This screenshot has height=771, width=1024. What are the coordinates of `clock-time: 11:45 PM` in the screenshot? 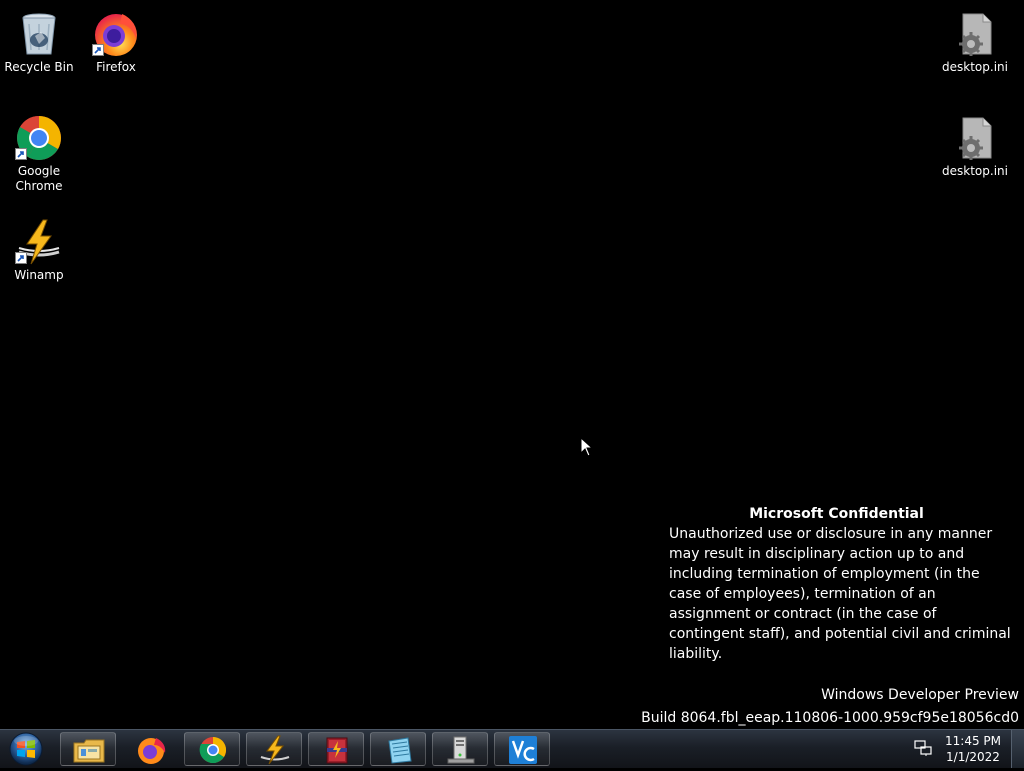 It's located at (973, 741).